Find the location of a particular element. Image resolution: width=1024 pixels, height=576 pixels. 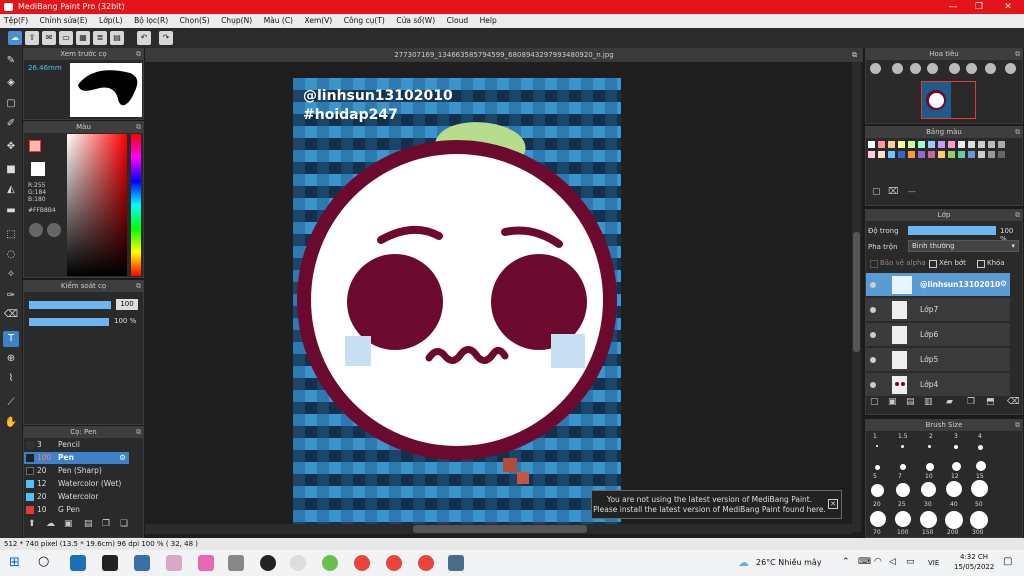

trash-icon: ⌫ is located at coordinates (1013, 402).